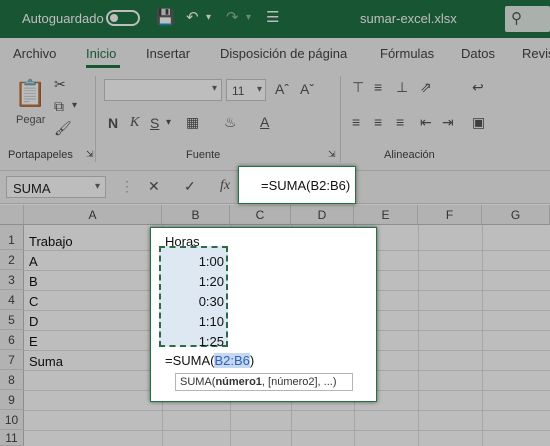  What do you see at coordinates (33, 281) in the screenshot?
I see `cell-a3: B` at bounding box center [33, 281].